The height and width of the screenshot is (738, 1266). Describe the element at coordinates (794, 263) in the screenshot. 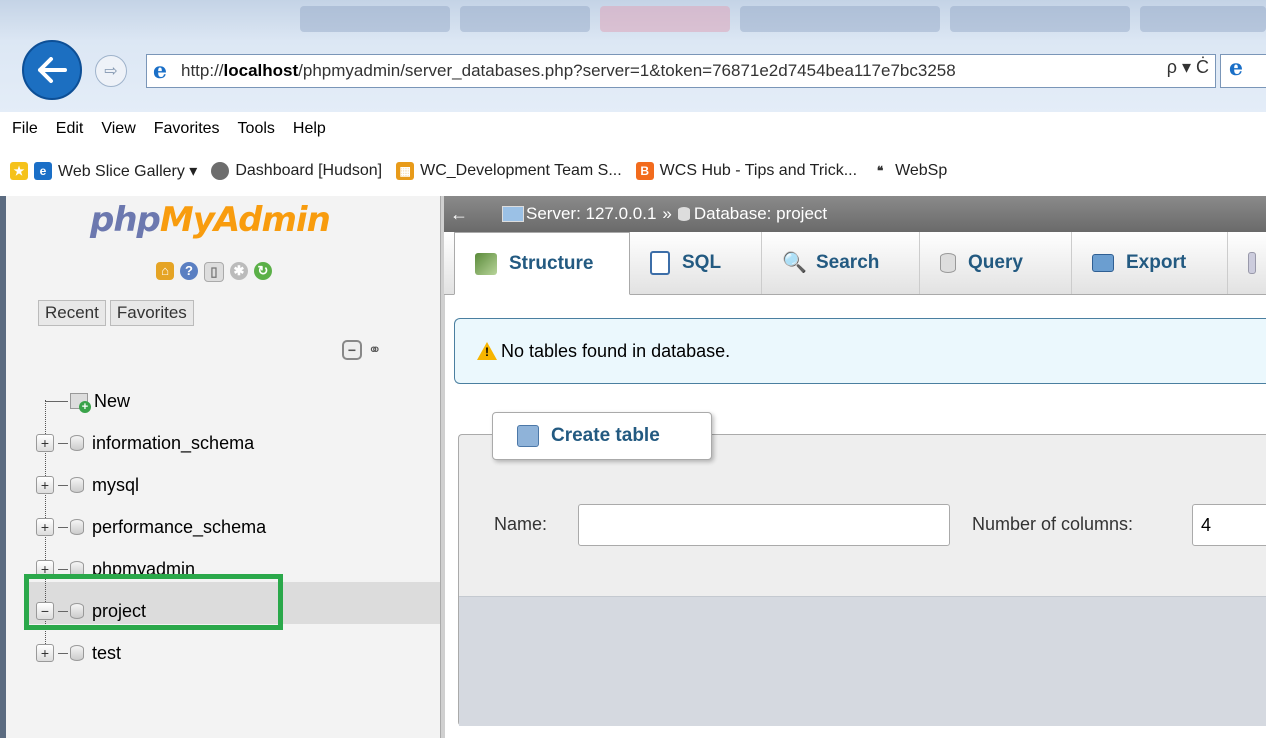

I see `search-icon: 🔍` at that location.